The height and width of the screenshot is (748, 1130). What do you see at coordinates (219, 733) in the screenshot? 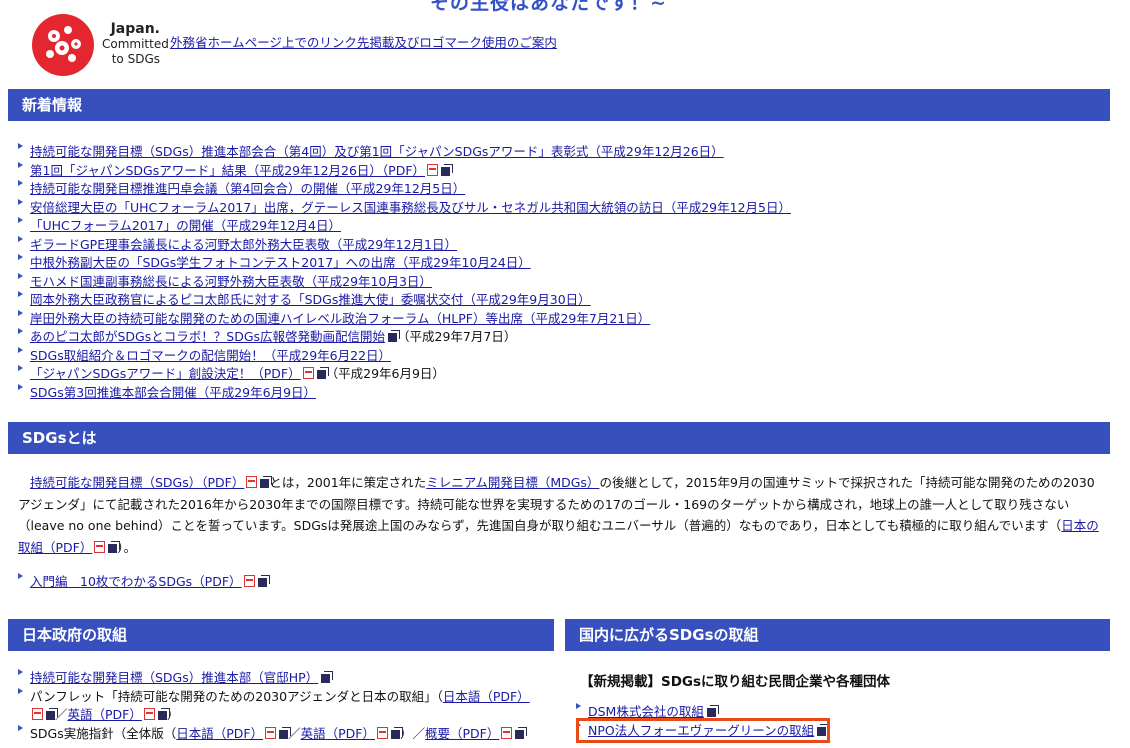
I see `guideline-ja-link: 日本語（PDF）` at bounding box center [219, 733].